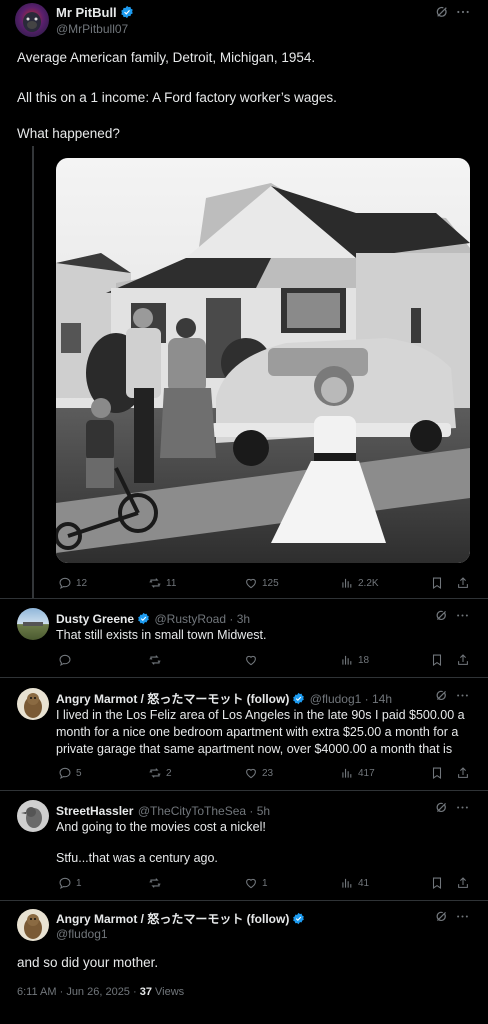 The height and width of the screenshot is (1024, 488). What do you see at coordinates (172, 699) in the screenshot?
I see `reply-author-name: Angry Marmot / 怒ったマーモット (follow)` at bounding box center [172, 699].